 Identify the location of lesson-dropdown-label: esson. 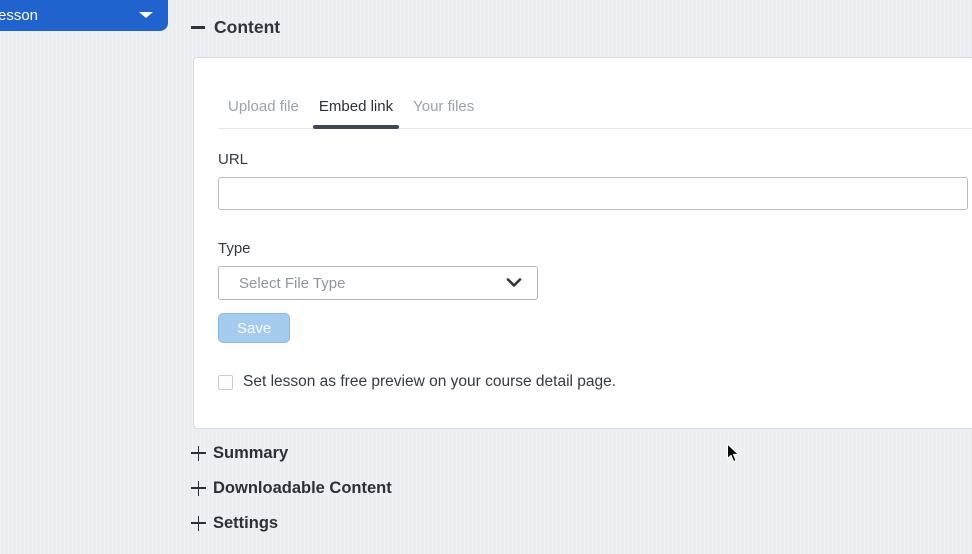
(19, 15).